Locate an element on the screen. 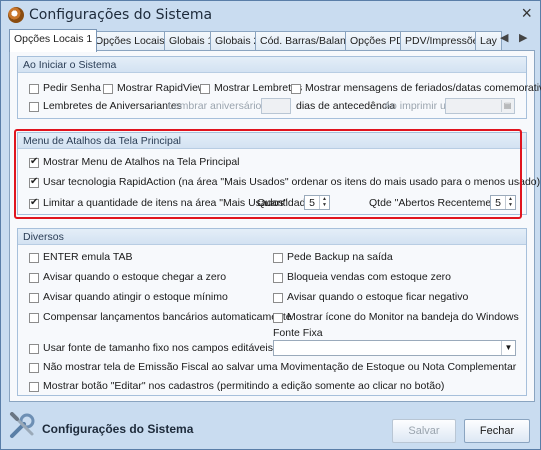  enter-tab-label: ENTER emula TAB is located at coordinates (88, 257).